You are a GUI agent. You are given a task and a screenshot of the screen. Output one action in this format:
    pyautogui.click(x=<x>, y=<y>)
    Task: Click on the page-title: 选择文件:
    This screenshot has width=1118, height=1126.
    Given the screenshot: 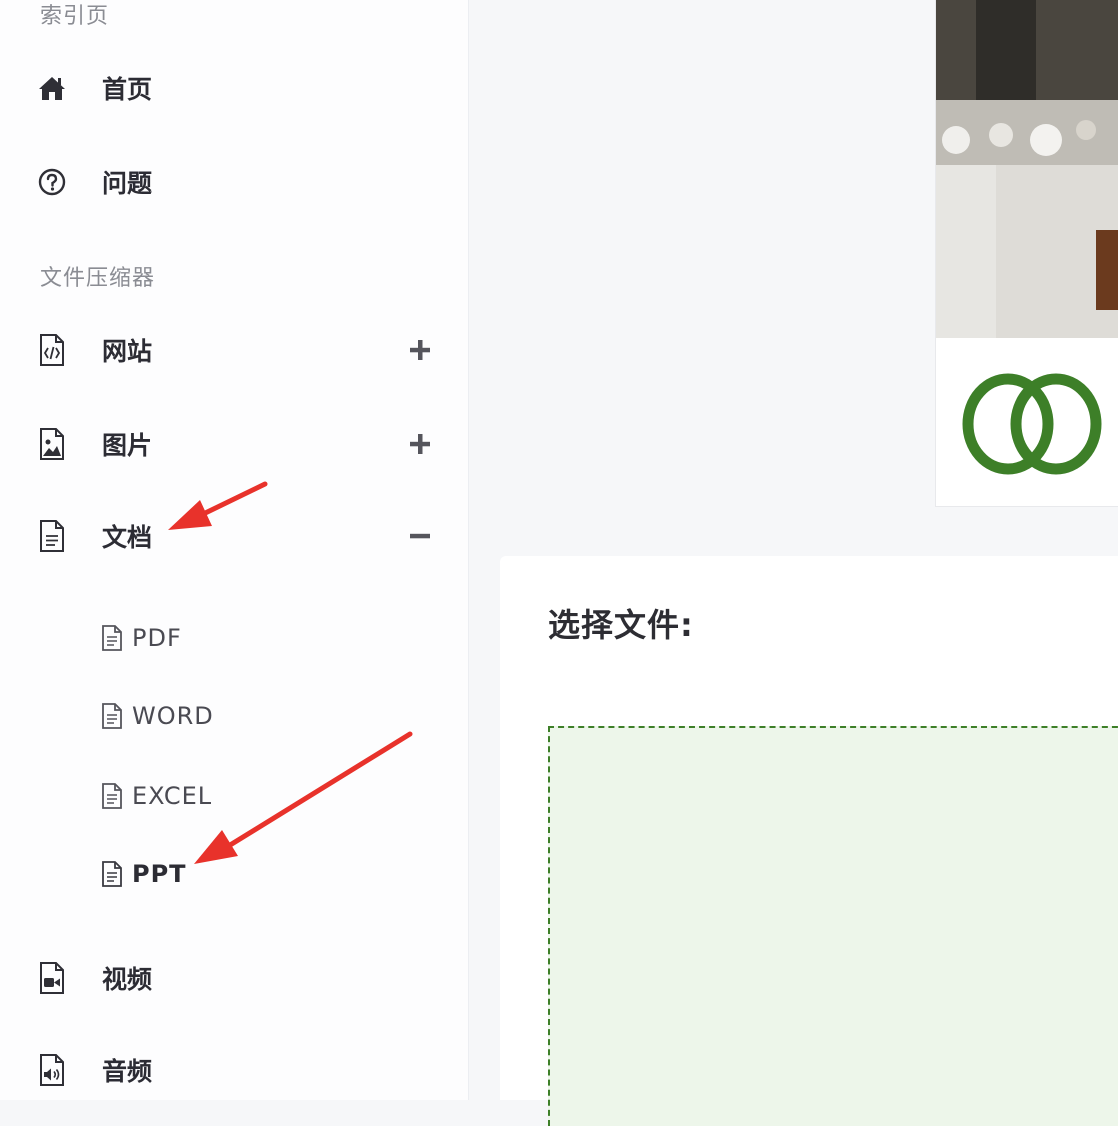 What is the action you would take?
    pyautogui.click(x=621, y=625)
    